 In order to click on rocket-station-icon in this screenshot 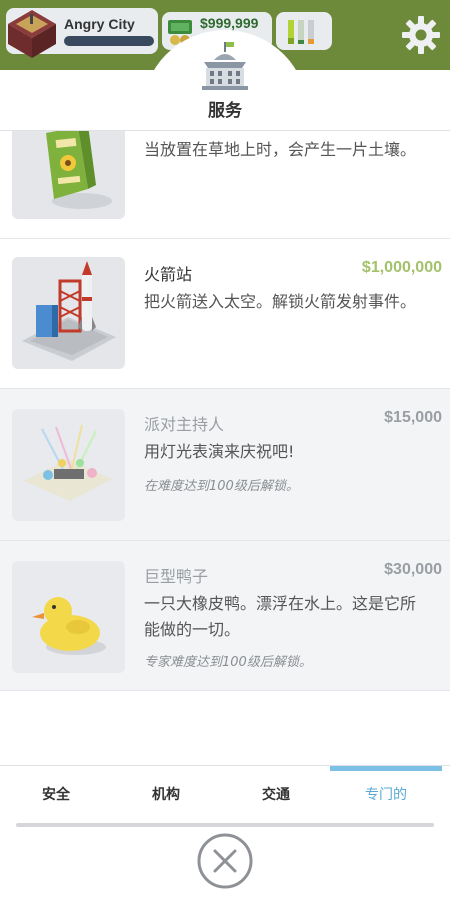, I will do `click(68, 313)`.